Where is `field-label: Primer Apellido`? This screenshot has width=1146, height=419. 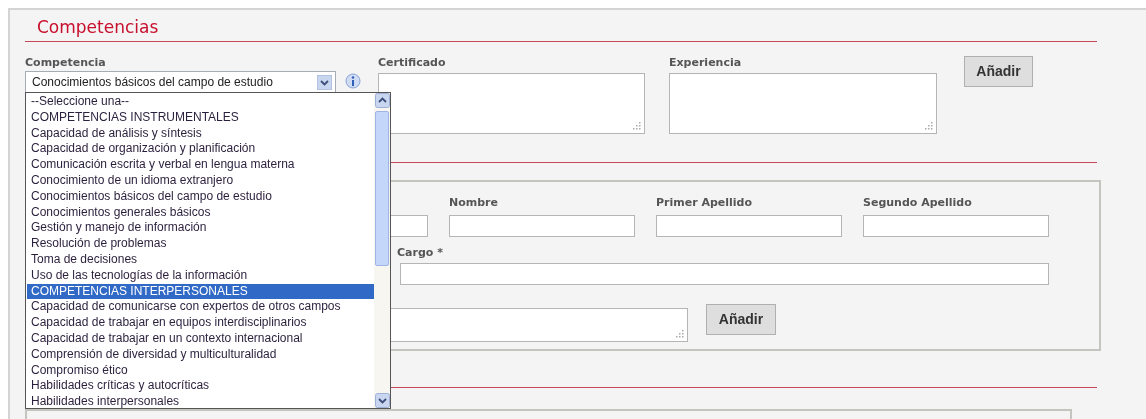
field-label: Primer Apellido is located at coordinates (705, 203).